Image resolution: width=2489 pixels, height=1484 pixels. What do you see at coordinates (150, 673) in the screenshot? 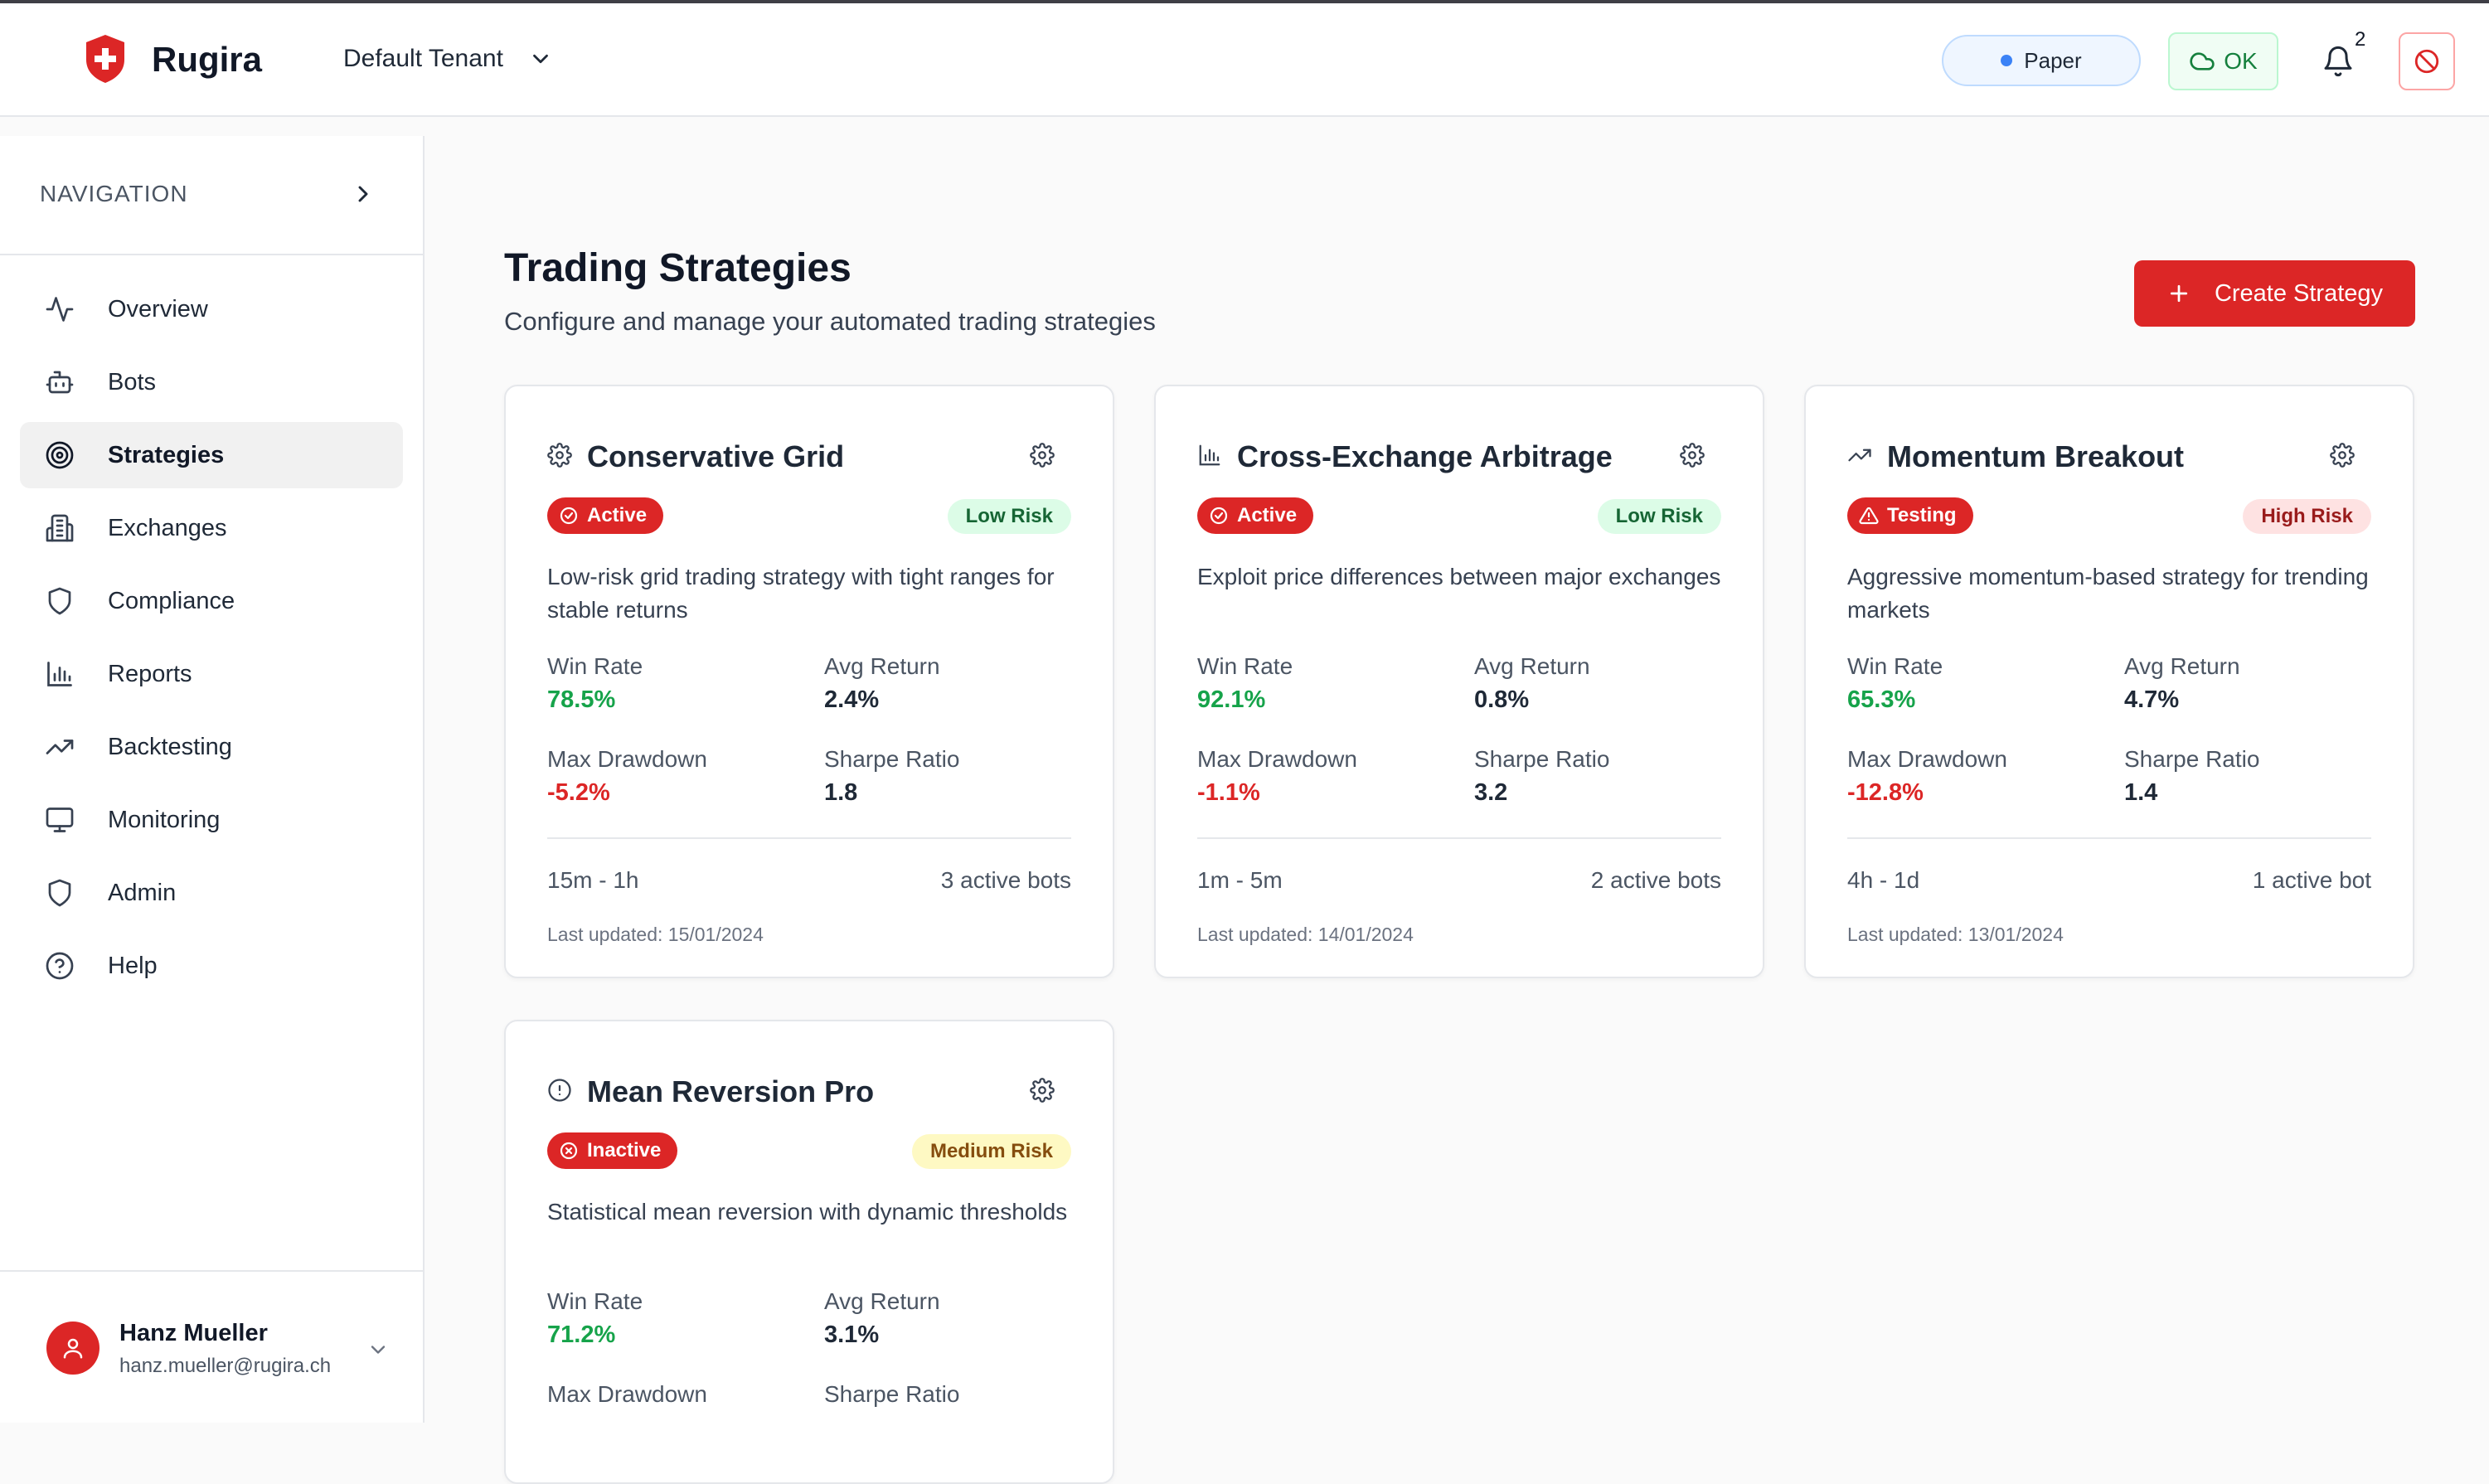
I see `sidebar-item-label: Reports` at bounding box center [150, 673].